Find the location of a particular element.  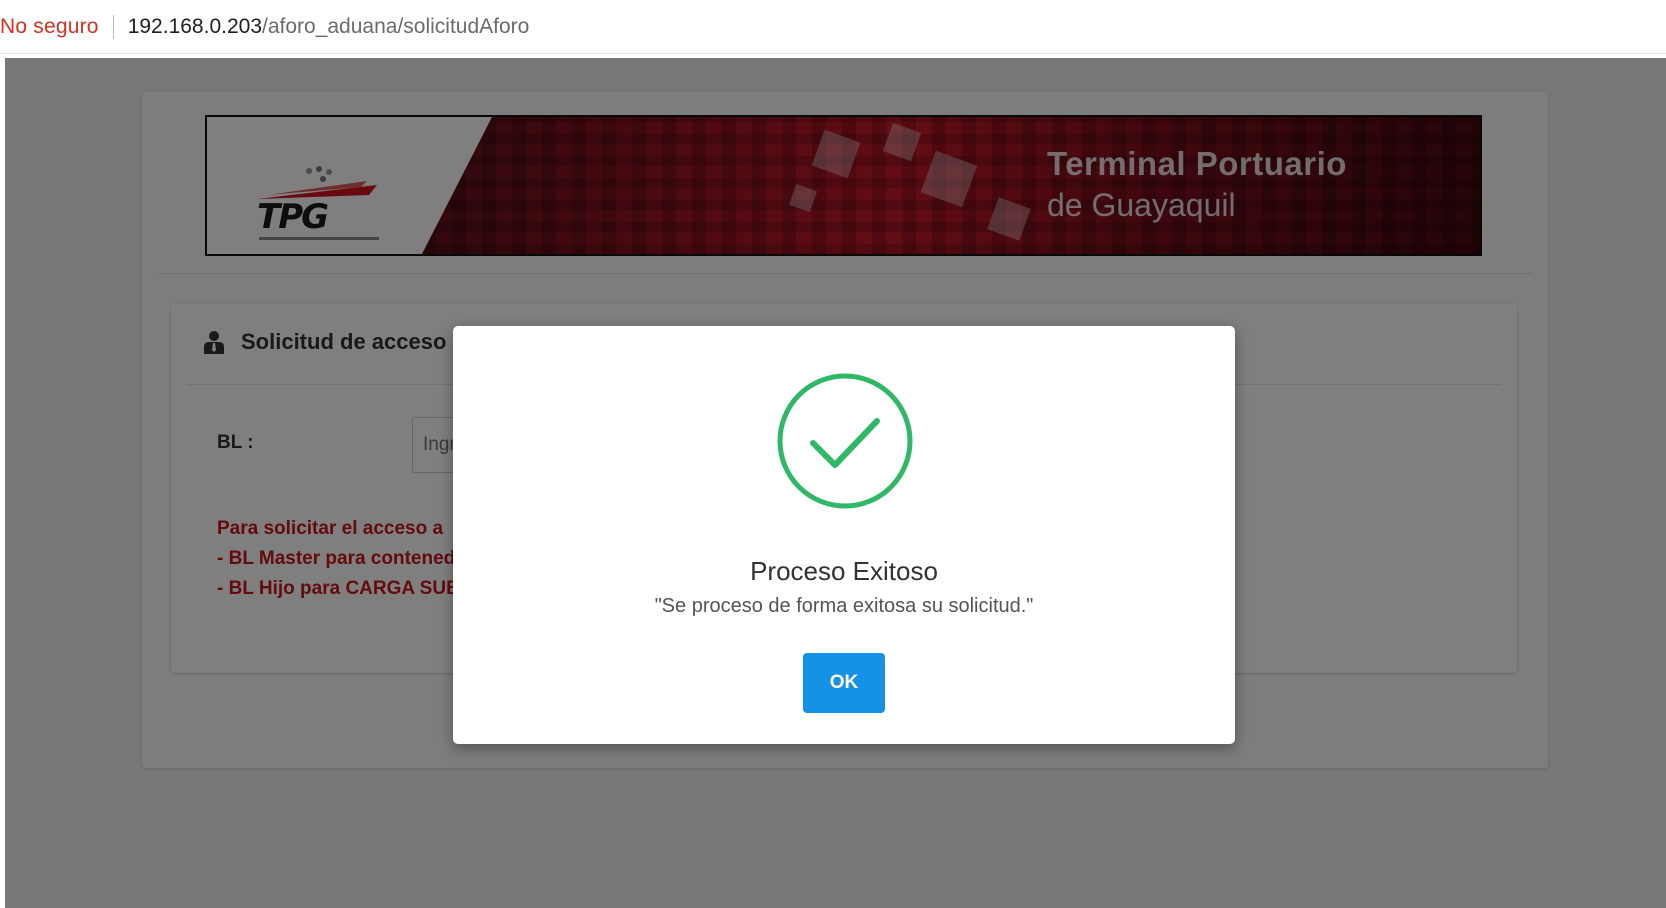

check-circle-icon is located at coordinates (845, 441).